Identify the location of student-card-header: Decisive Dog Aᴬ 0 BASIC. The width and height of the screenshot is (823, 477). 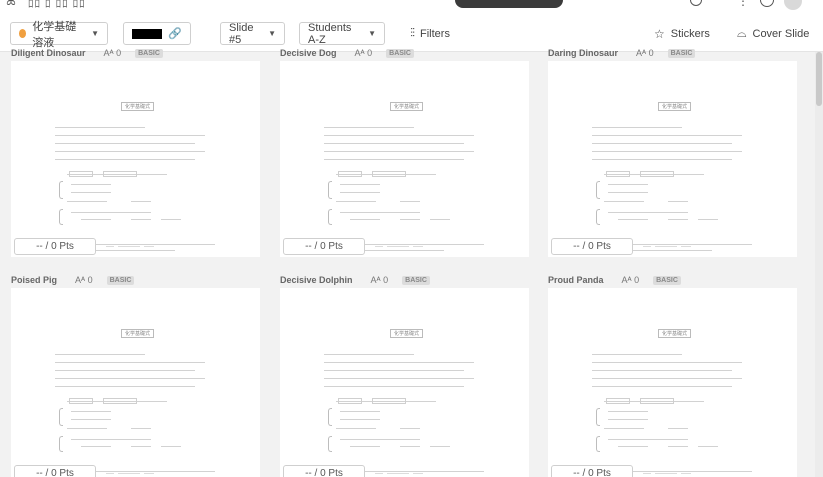
(404, 53).